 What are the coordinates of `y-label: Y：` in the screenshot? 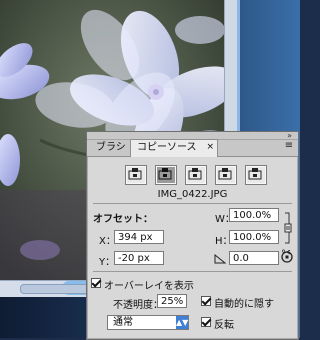 It's located at (107, 262).